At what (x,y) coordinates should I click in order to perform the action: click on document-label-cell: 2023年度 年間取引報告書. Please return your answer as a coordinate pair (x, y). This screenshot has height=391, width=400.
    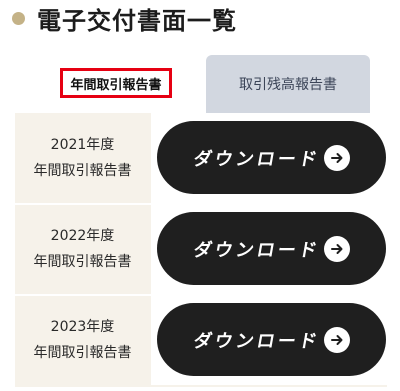
    Looking at the image, I should click on (82, 340).